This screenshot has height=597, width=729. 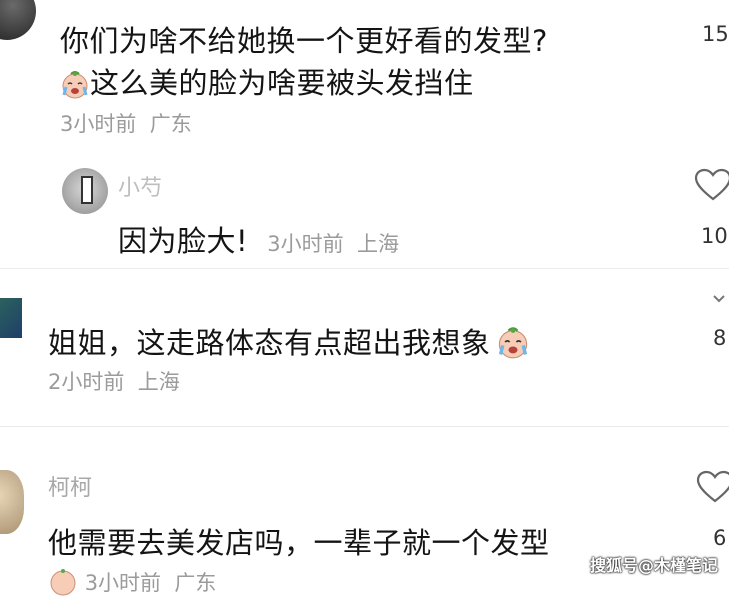 I want to click on like-count: 15, so click(x=715, y=34).